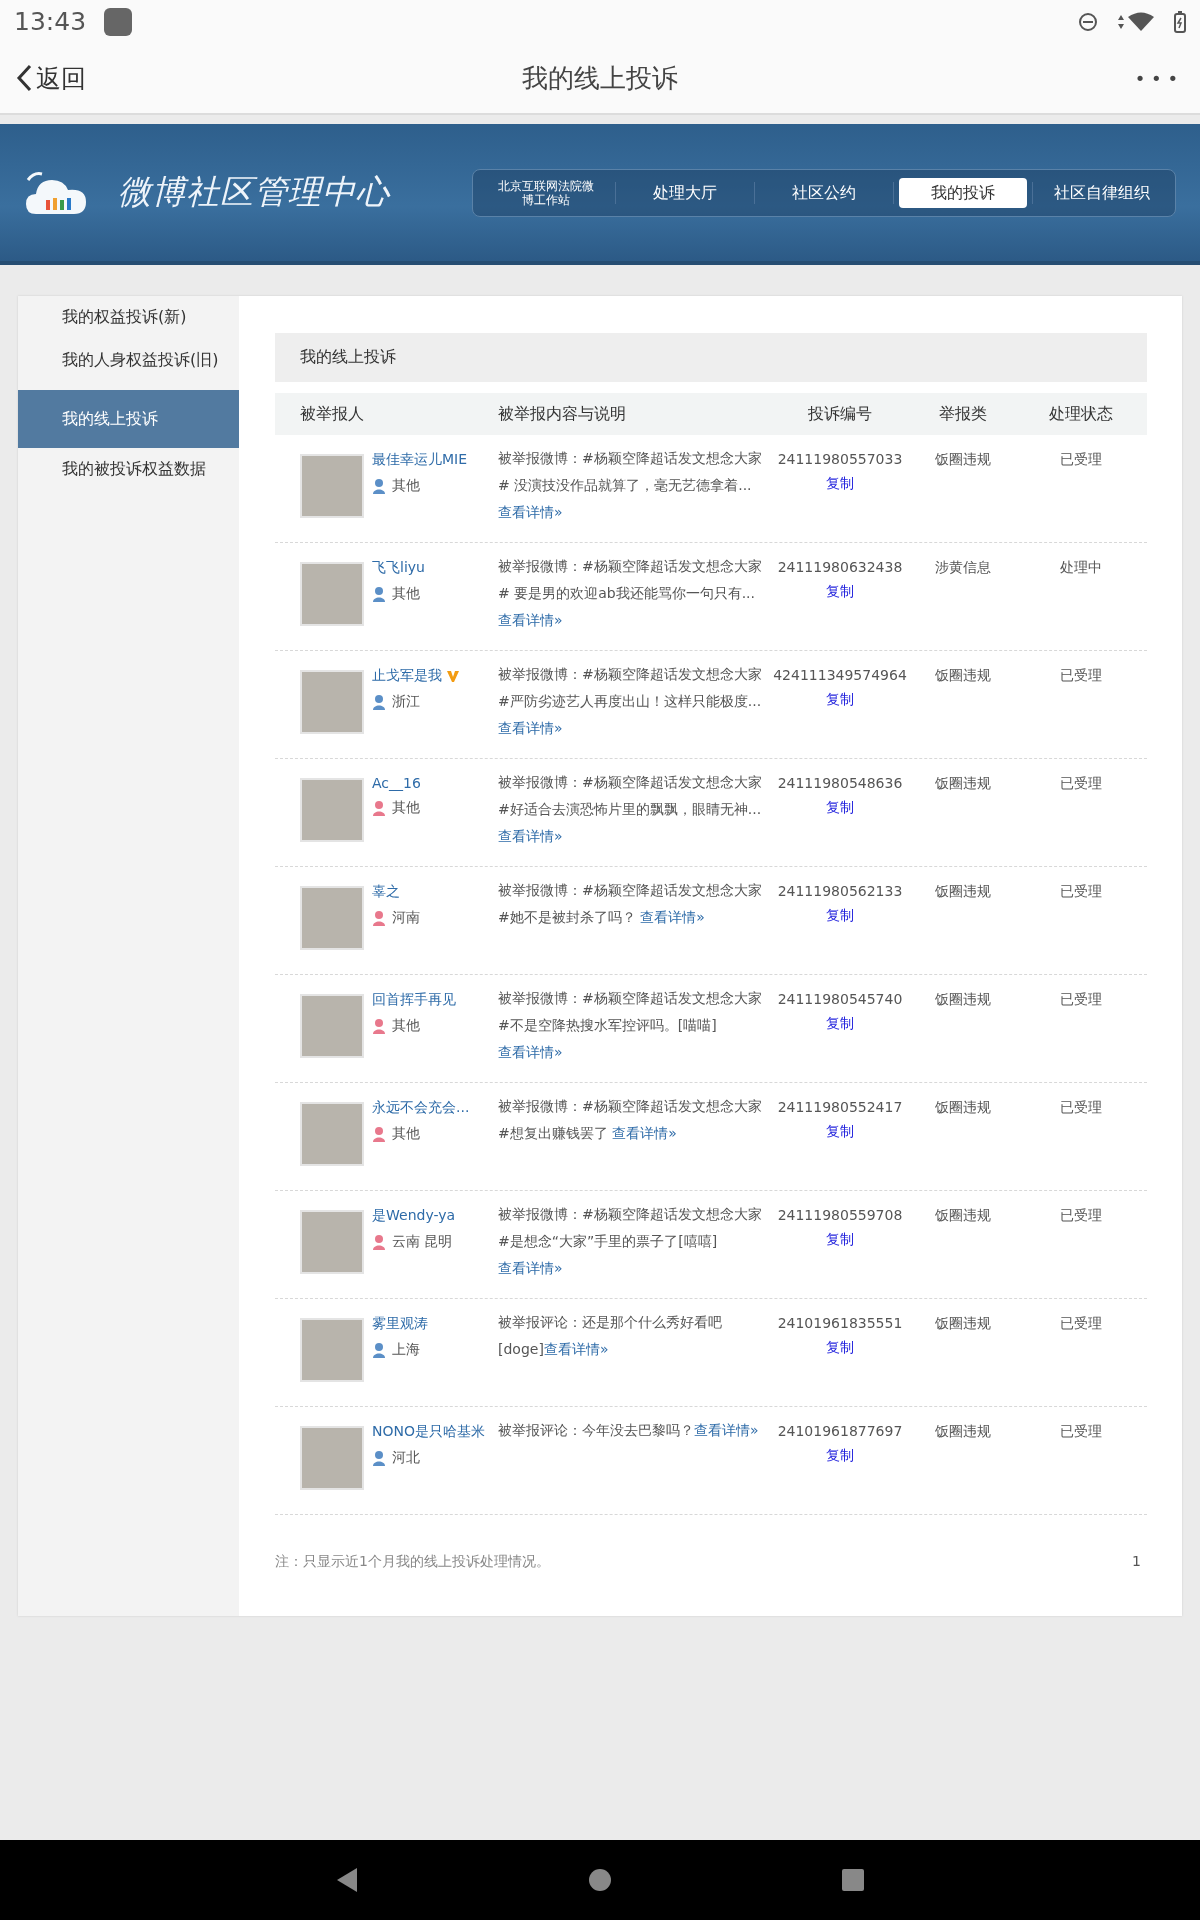 The image size is (1200, 1920). I want to click on user-name-link: NONO是只哈基米, so click(428, 1432).